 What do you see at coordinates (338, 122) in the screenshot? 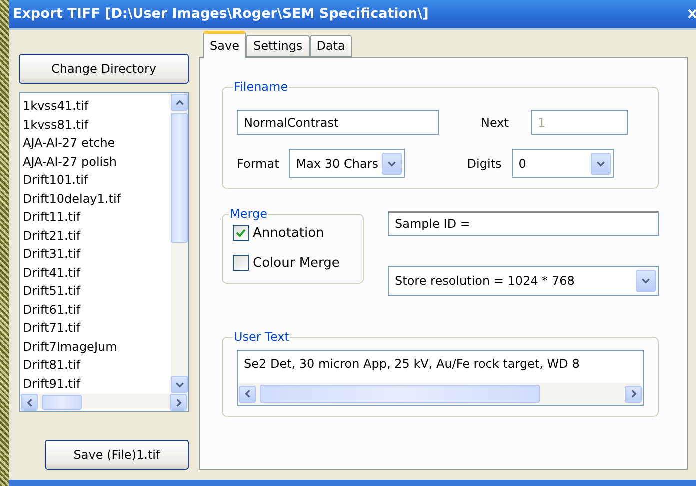
I see `filename-field: NormalContrast` at bounding box center [338, 122].